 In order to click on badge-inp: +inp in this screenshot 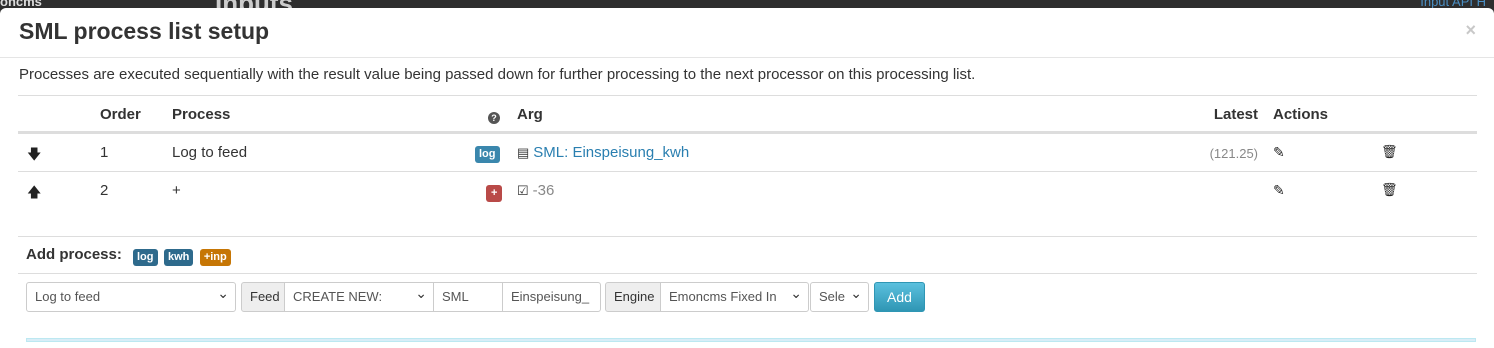, I will do `click(215, 257)`.